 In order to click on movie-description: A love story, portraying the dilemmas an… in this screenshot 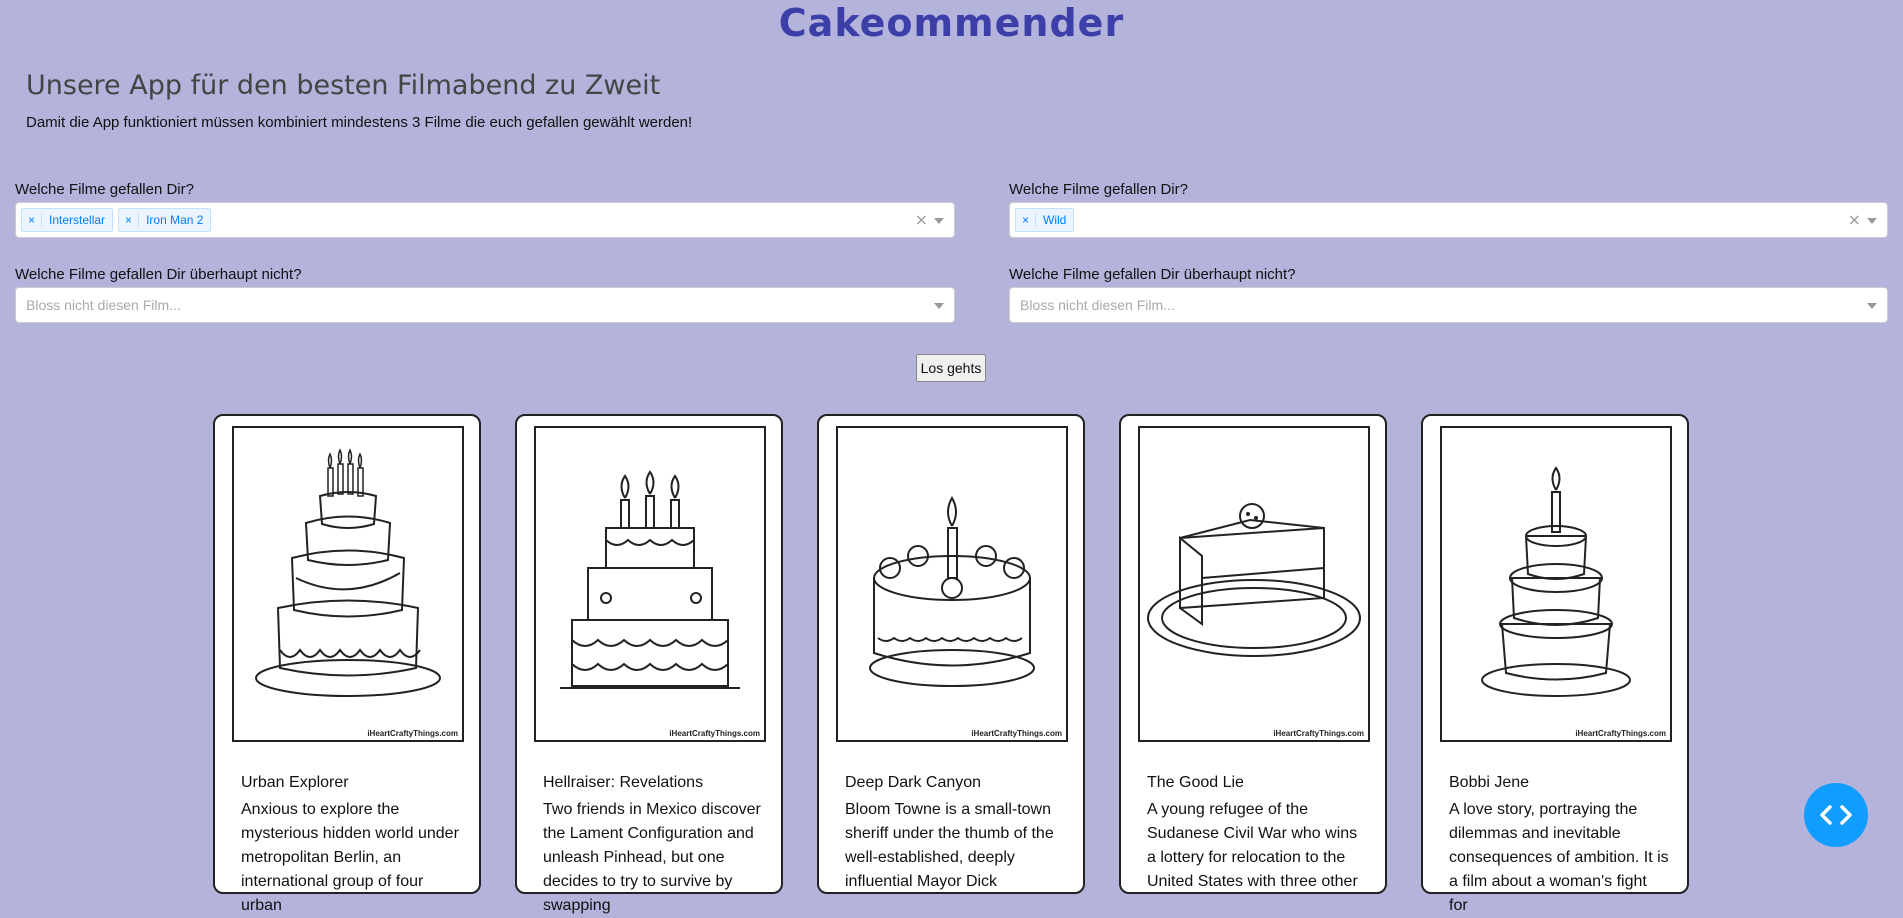, I will do `click(1559, 857)`.